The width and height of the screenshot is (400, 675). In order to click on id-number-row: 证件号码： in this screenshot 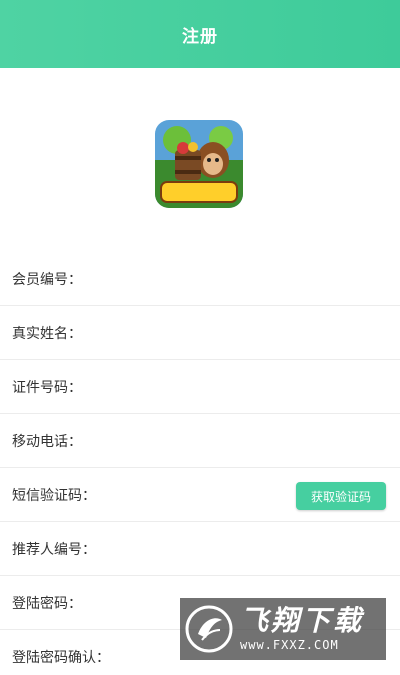, I will do `click(200, 387)`.